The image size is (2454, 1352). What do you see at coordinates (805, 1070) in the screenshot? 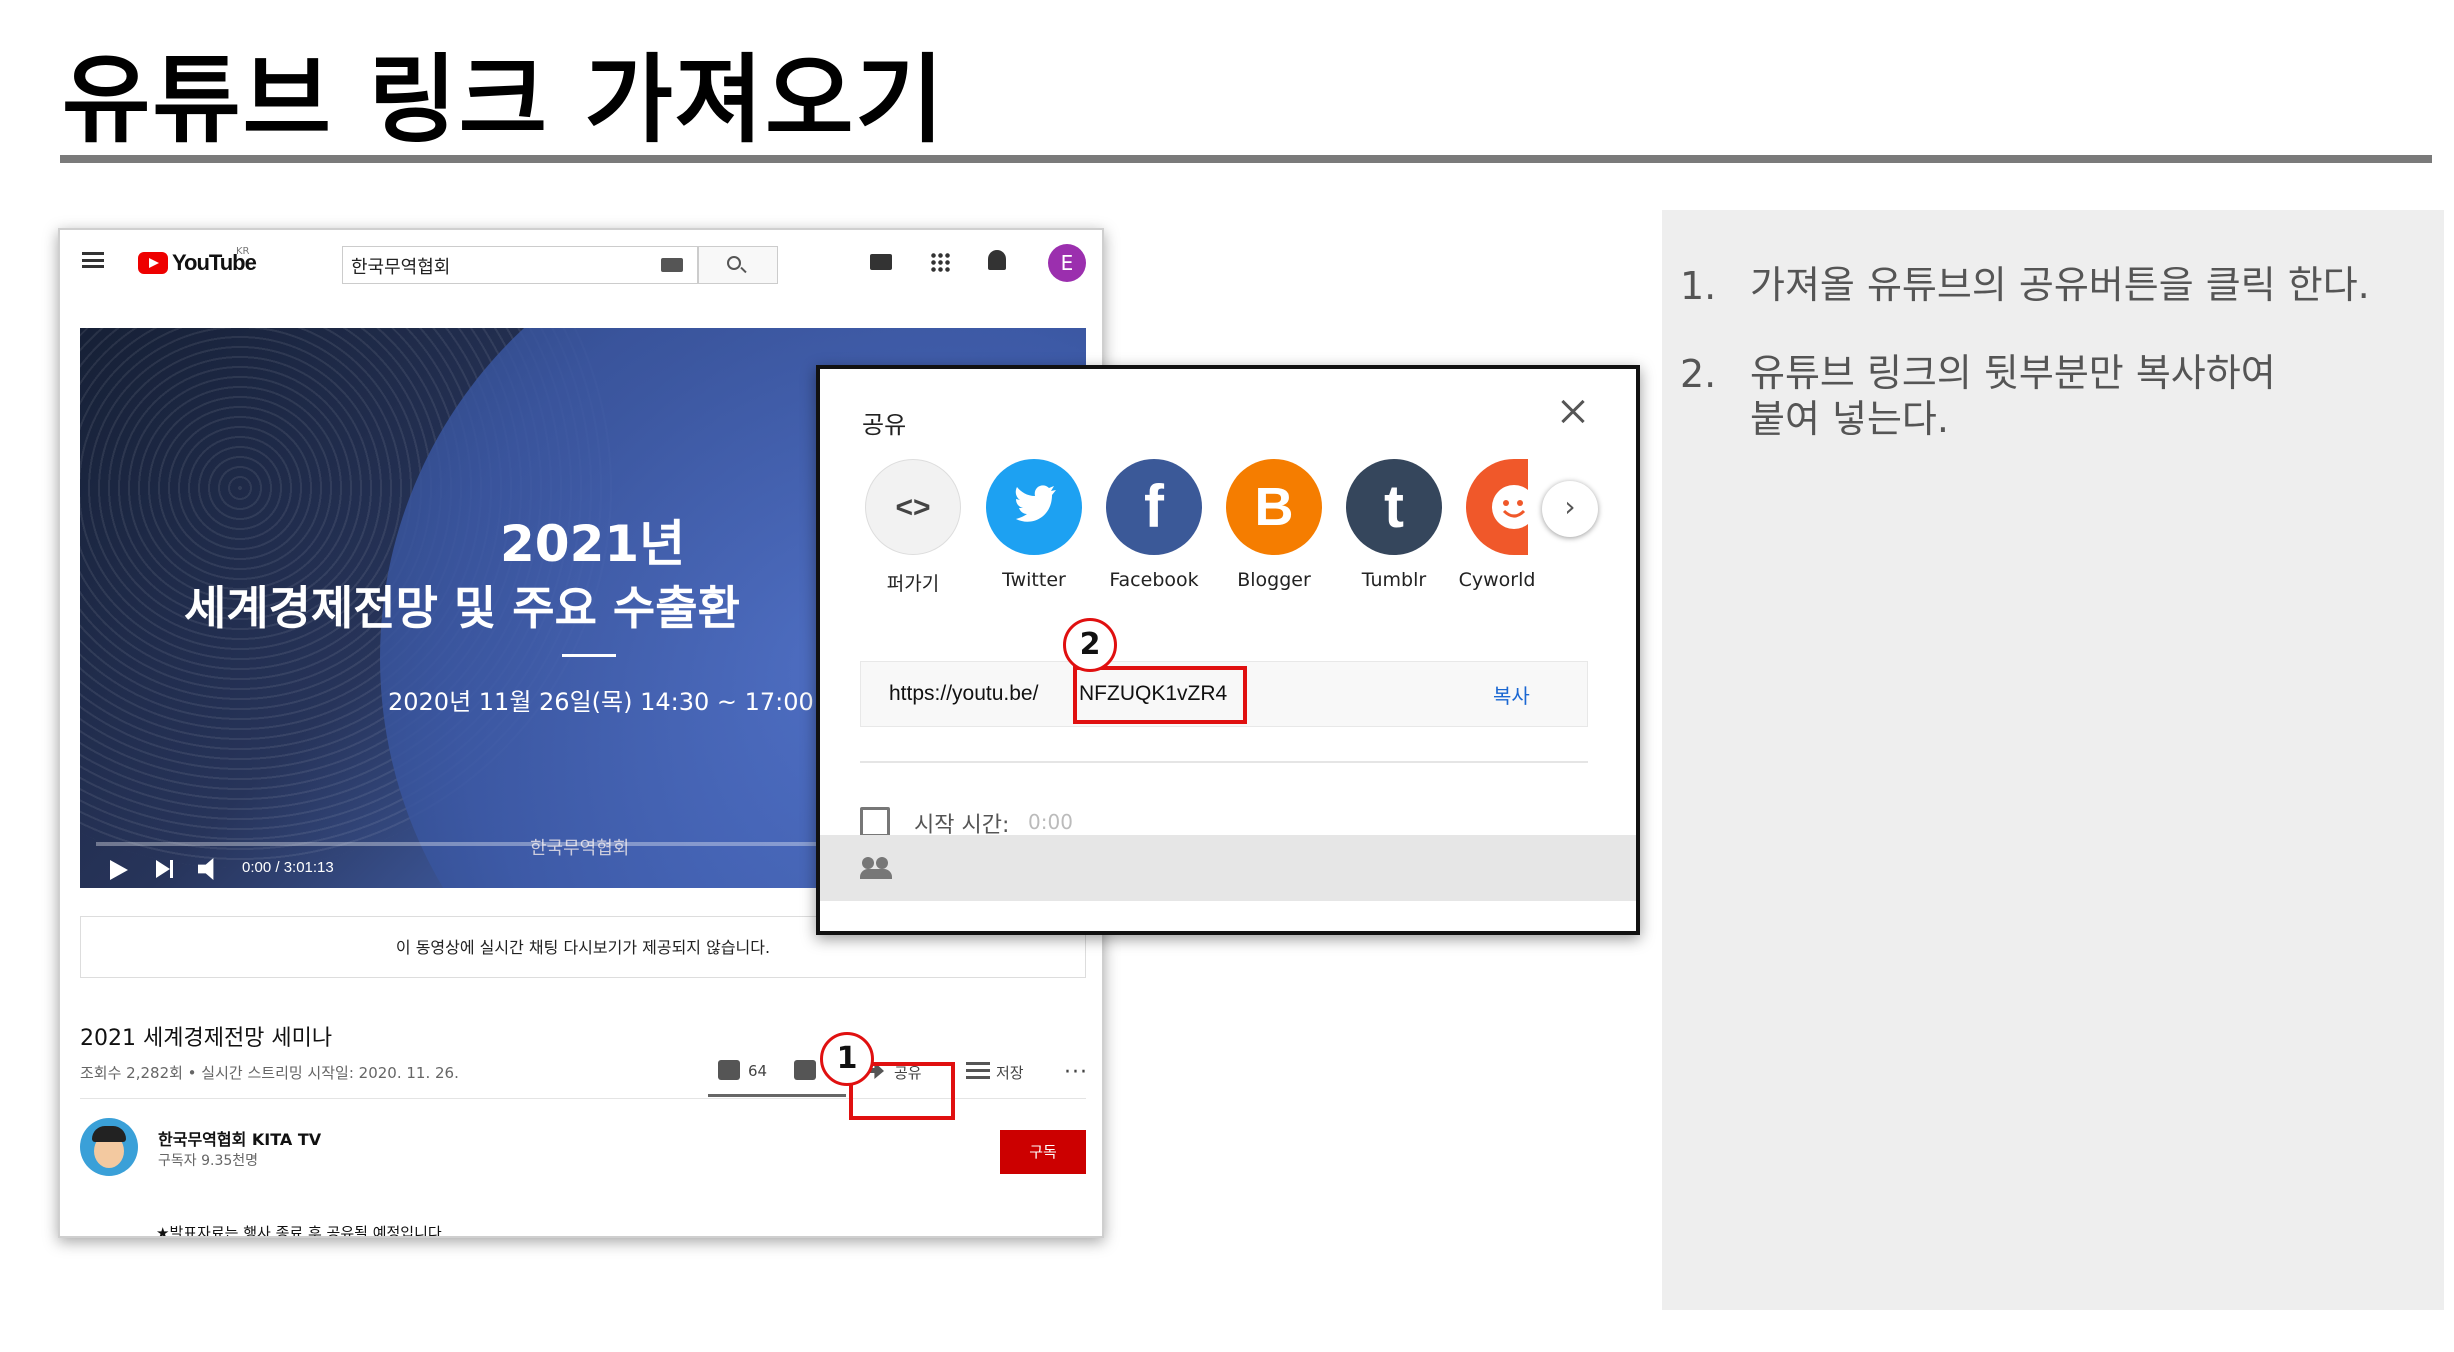
I see `thumbs-down-icon` at bounding box center [805, 1070].